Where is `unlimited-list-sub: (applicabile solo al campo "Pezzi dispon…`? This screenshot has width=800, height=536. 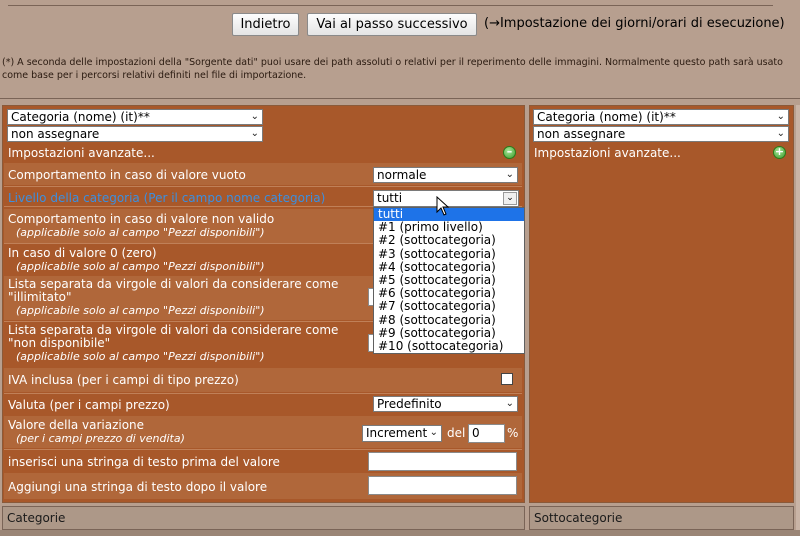
unlimited-list-sub: (applicabile solo al campo "Pezzi dispon… is located at coordinates (140, 310).